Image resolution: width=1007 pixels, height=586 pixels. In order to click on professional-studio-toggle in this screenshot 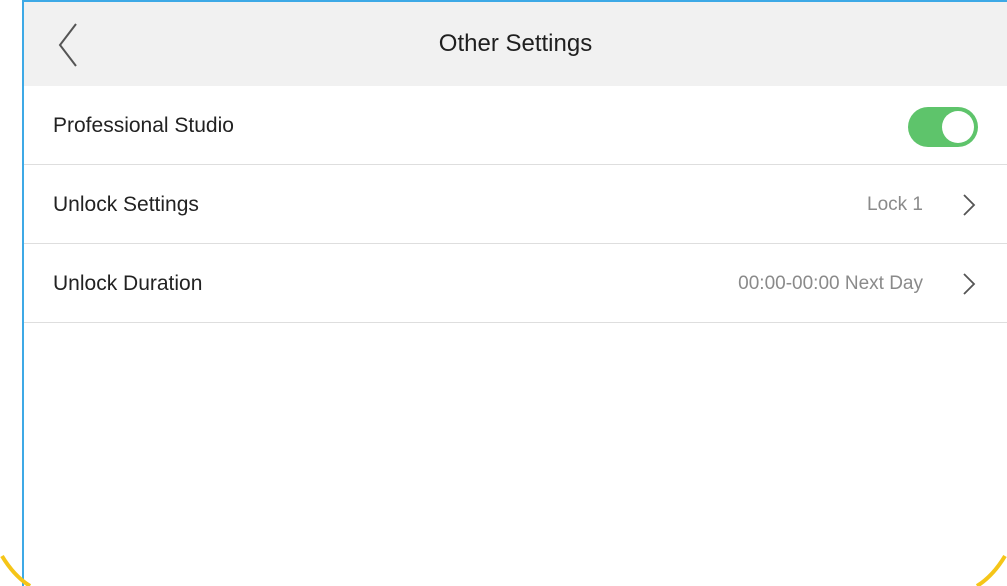, I will do `click(943, 127)`.